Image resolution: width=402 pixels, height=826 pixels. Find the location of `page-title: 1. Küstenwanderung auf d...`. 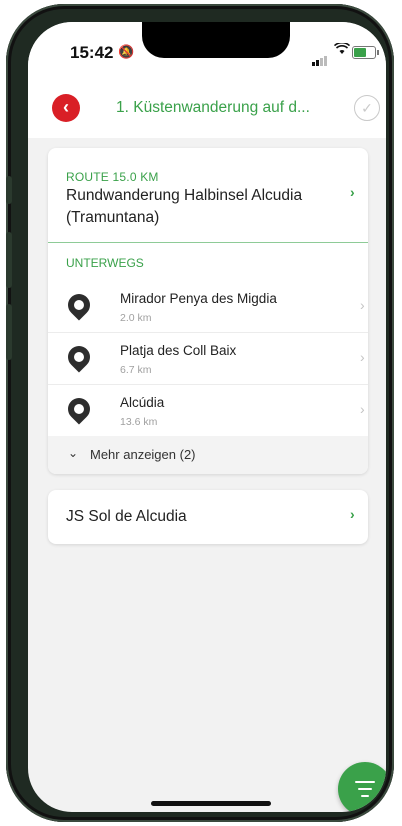

page-title: 1. Küstenwanderung auf d... is located at coordinates (213, 107).